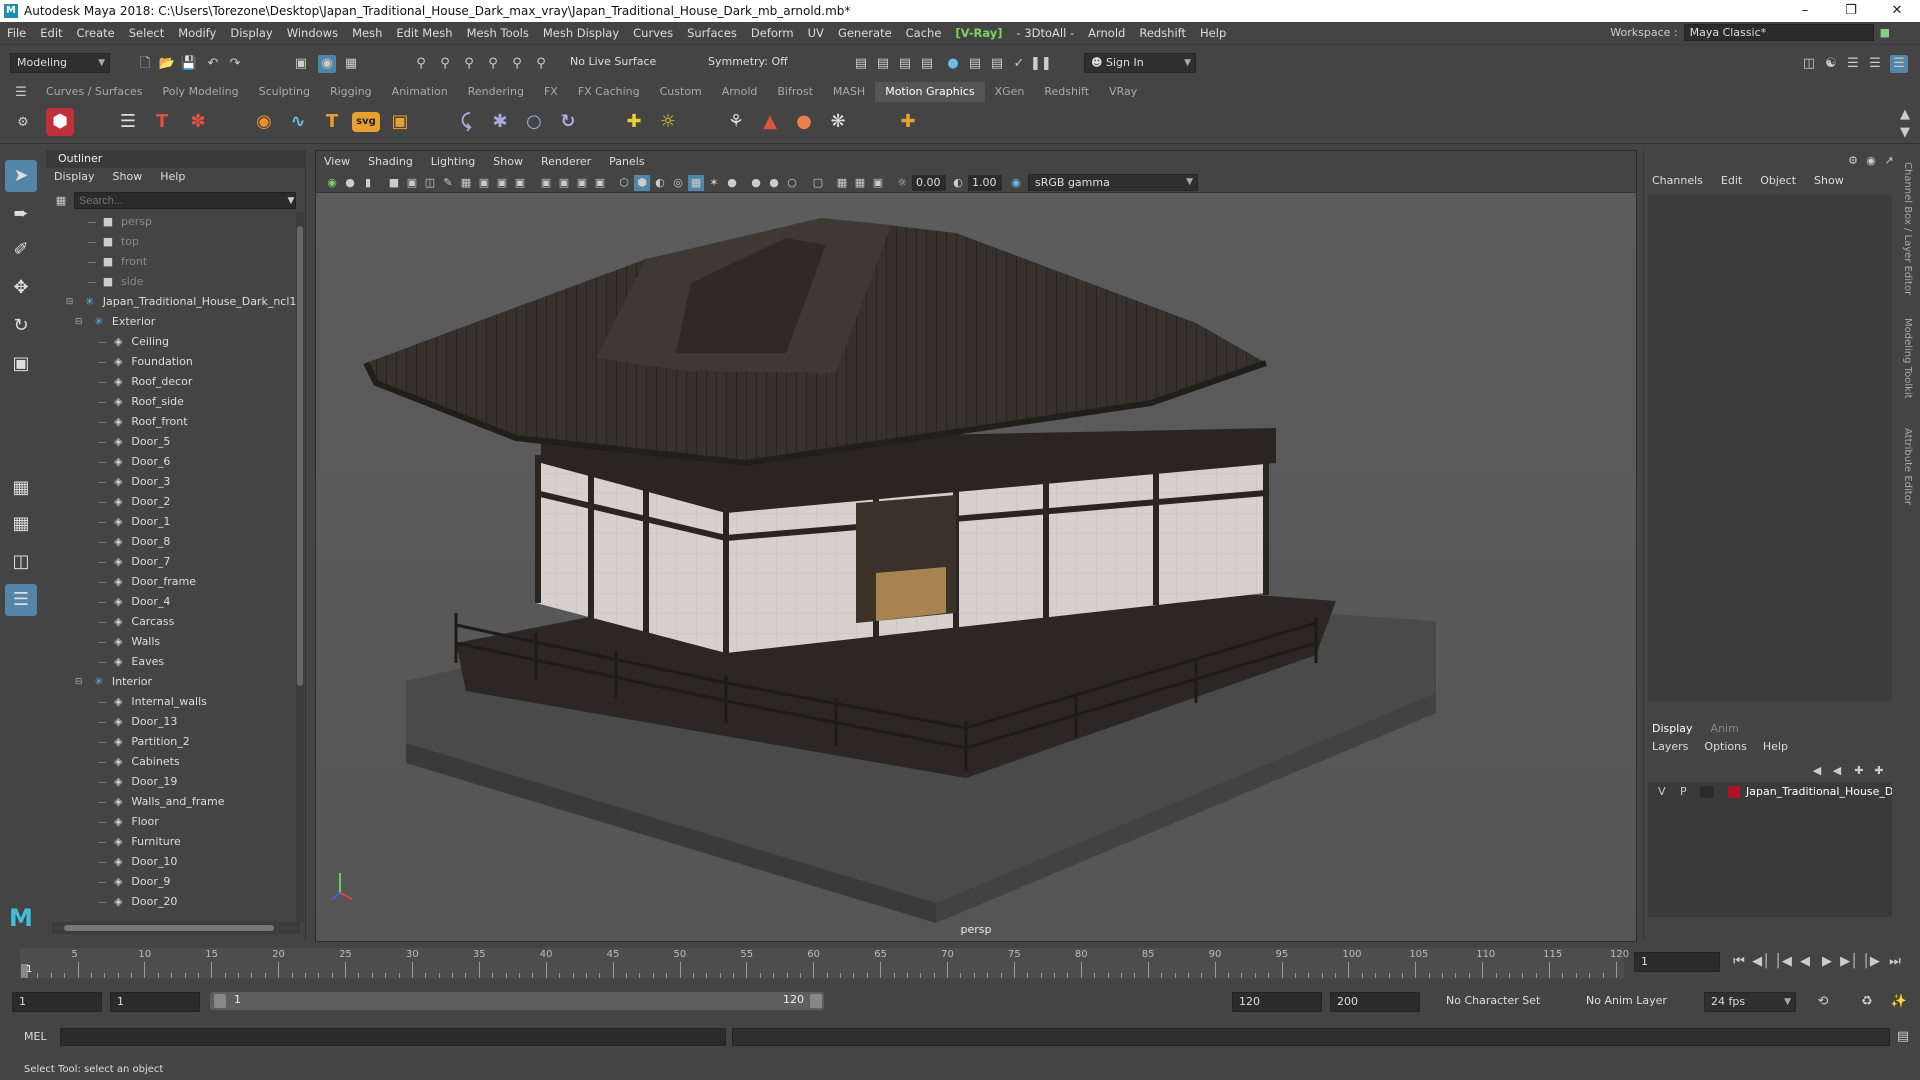 Image resolution: width=1920 pixels, height=1080 pixels. What do you see at coordinates (197, 33) in the screenshot?
I see `menu-modify: Modify` at bounding box center [197, 33].